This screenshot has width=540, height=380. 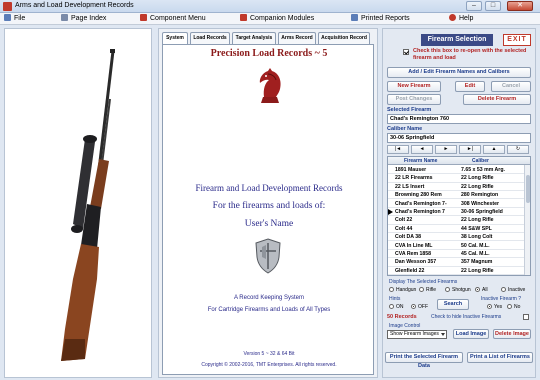 I want to click on table-row: Colt 22 22 Long Rifle, so click(x=459, y=220).